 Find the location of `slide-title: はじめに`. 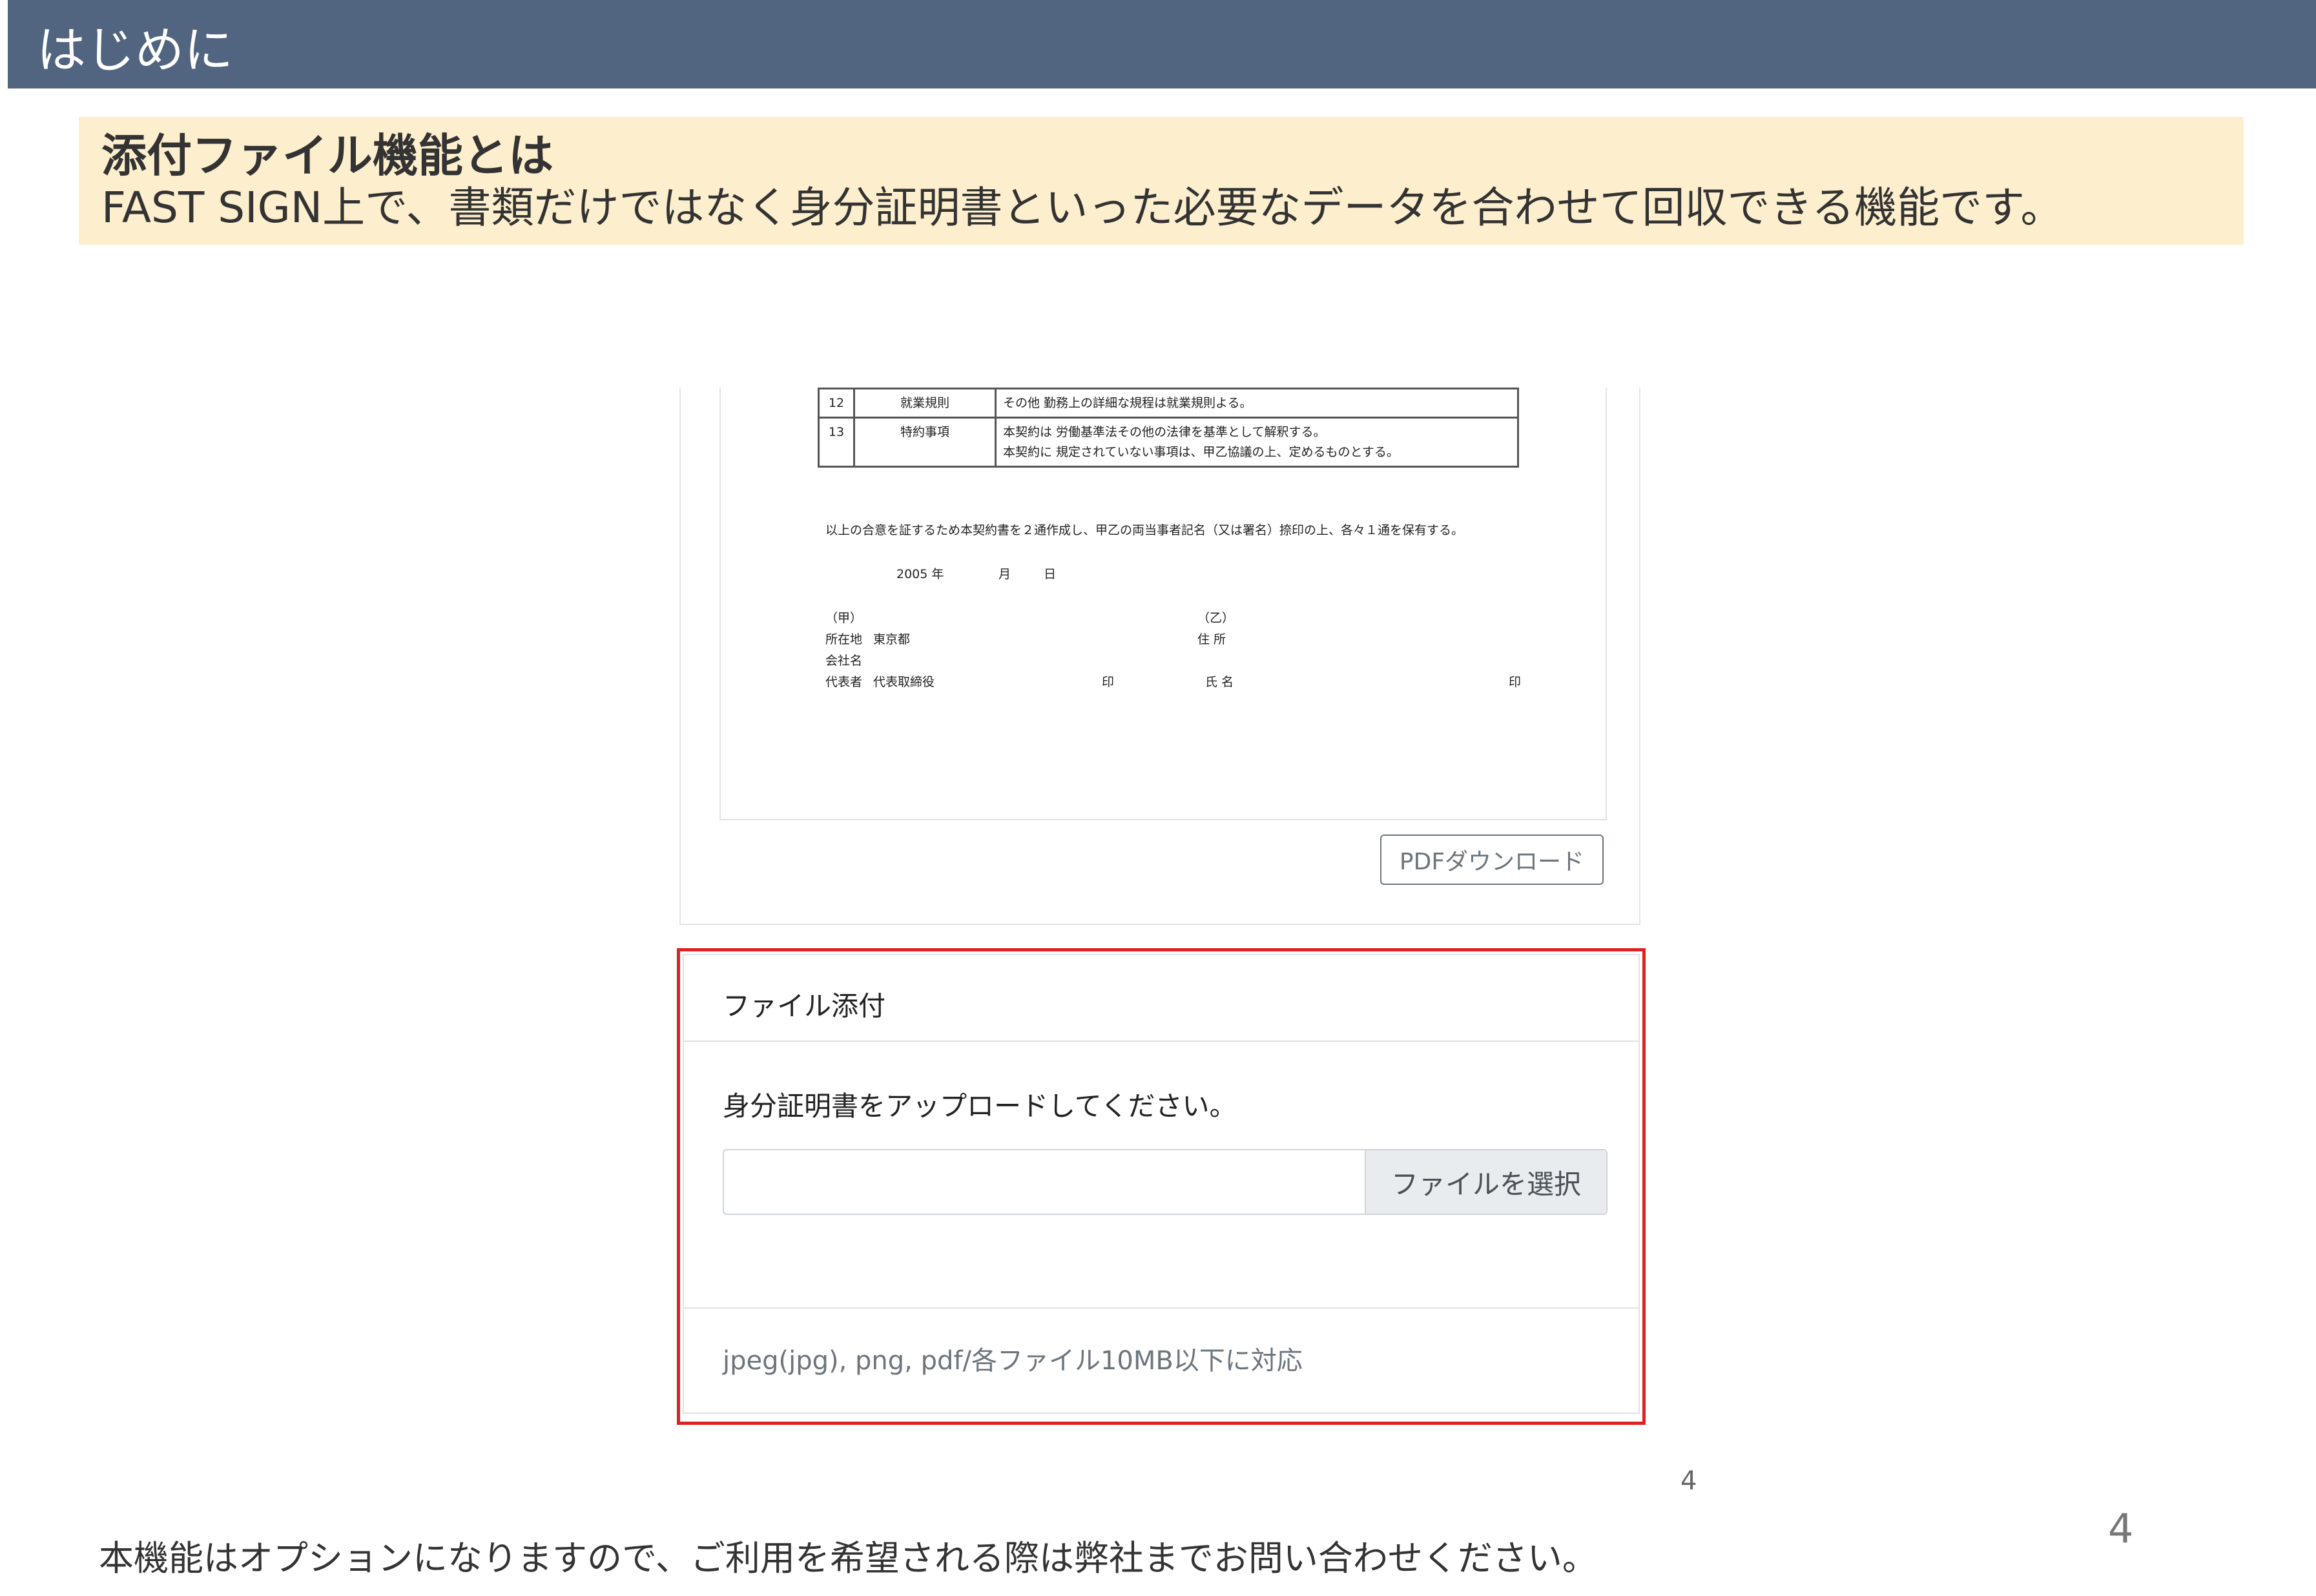

slide-title: はじめに is located at coordinates (135, 50).